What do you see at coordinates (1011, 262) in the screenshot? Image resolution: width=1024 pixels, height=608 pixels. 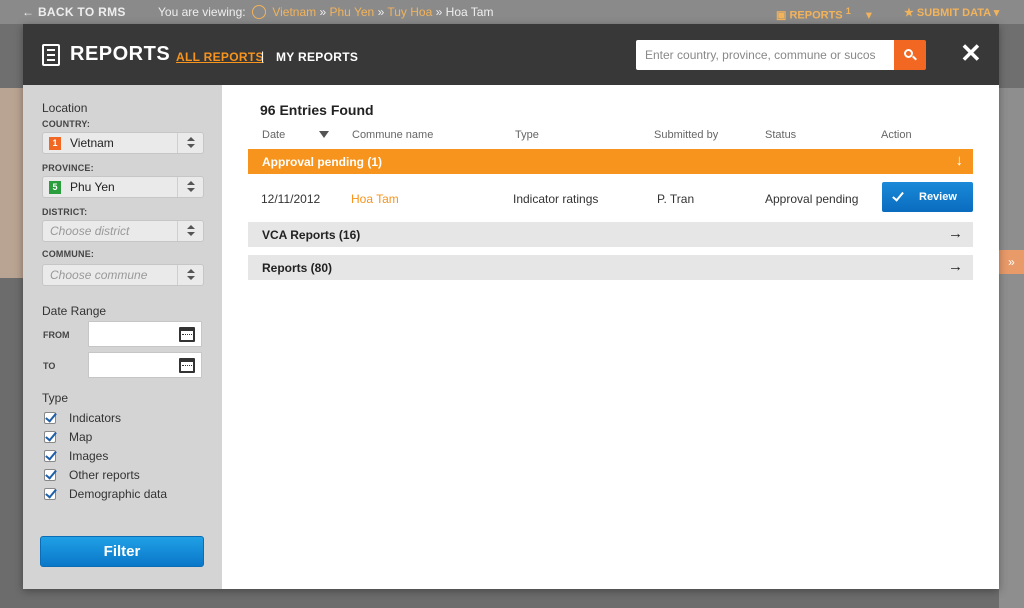 I see `collapse-panel-icon: »` at bounding box center [1011, 262].